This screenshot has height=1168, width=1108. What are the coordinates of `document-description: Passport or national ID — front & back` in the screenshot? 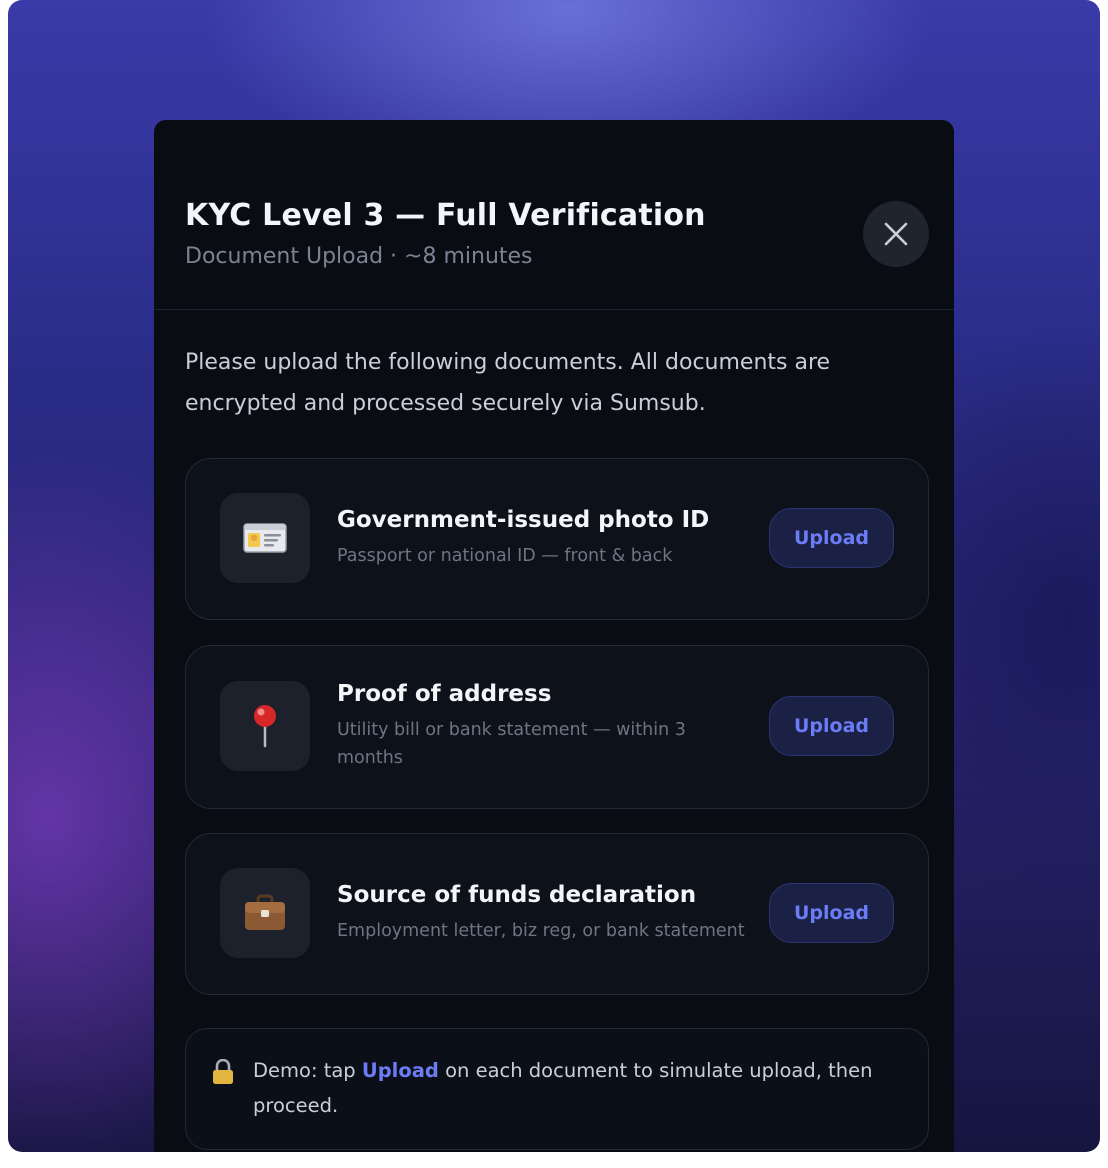 It's located at (505, 556).